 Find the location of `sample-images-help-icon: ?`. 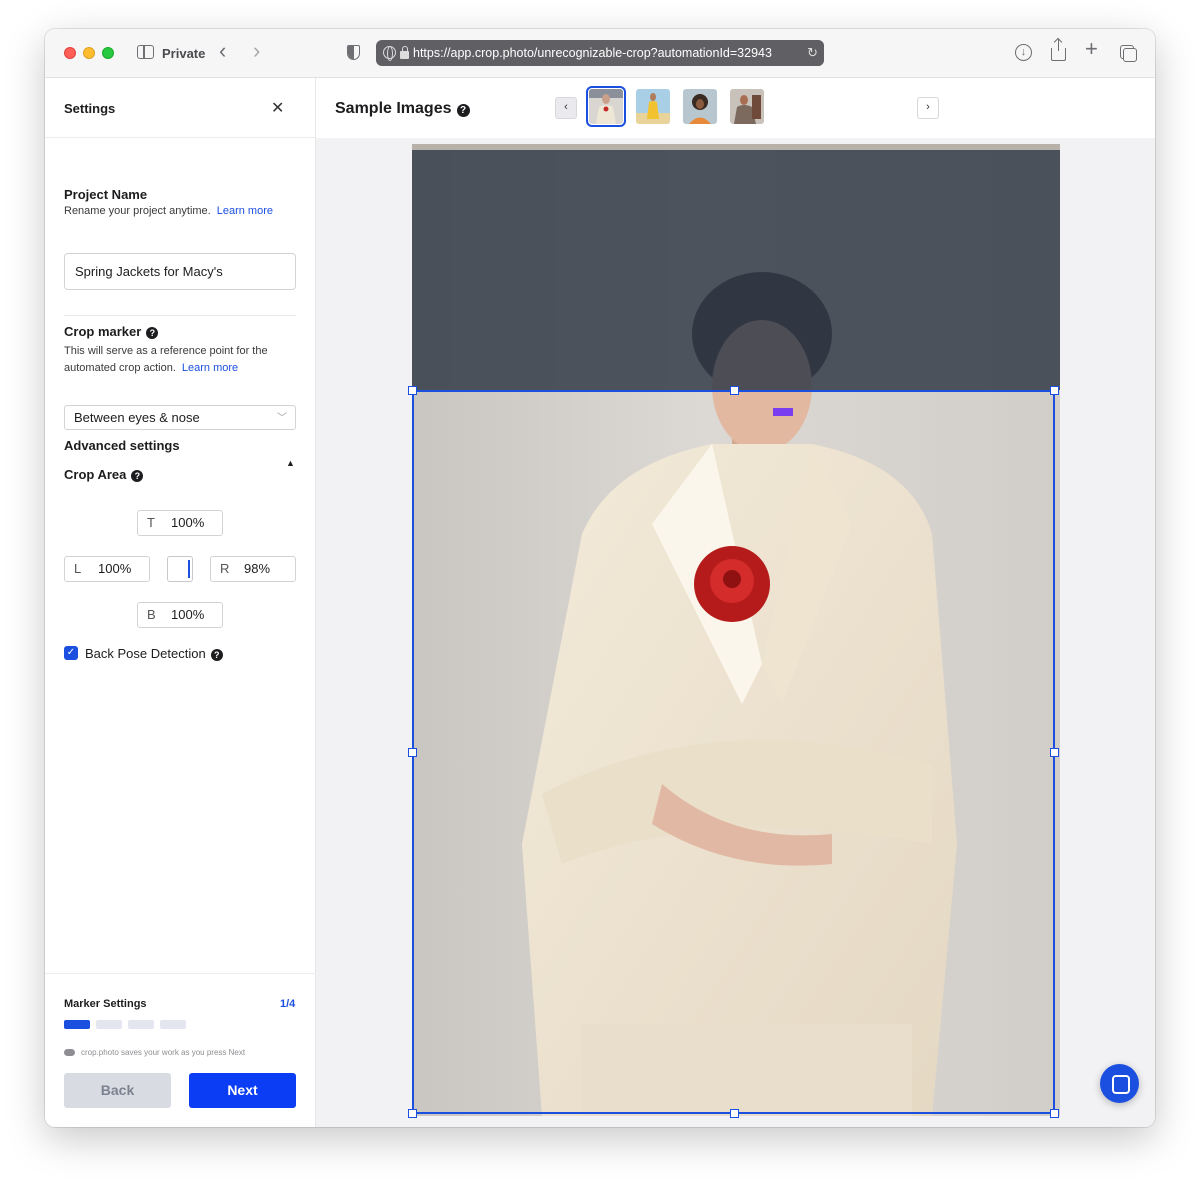

sample-images-help-icon: ? is located at coordinates (463, 110).